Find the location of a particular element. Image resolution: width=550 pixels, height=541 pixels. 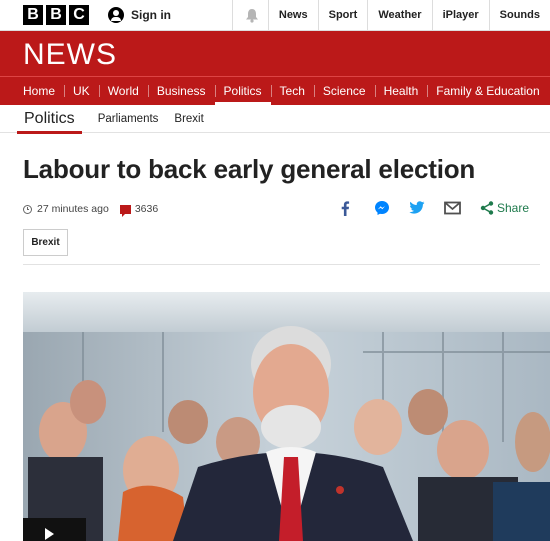

comment-count: 3636 is located at coordinates (146, 209).